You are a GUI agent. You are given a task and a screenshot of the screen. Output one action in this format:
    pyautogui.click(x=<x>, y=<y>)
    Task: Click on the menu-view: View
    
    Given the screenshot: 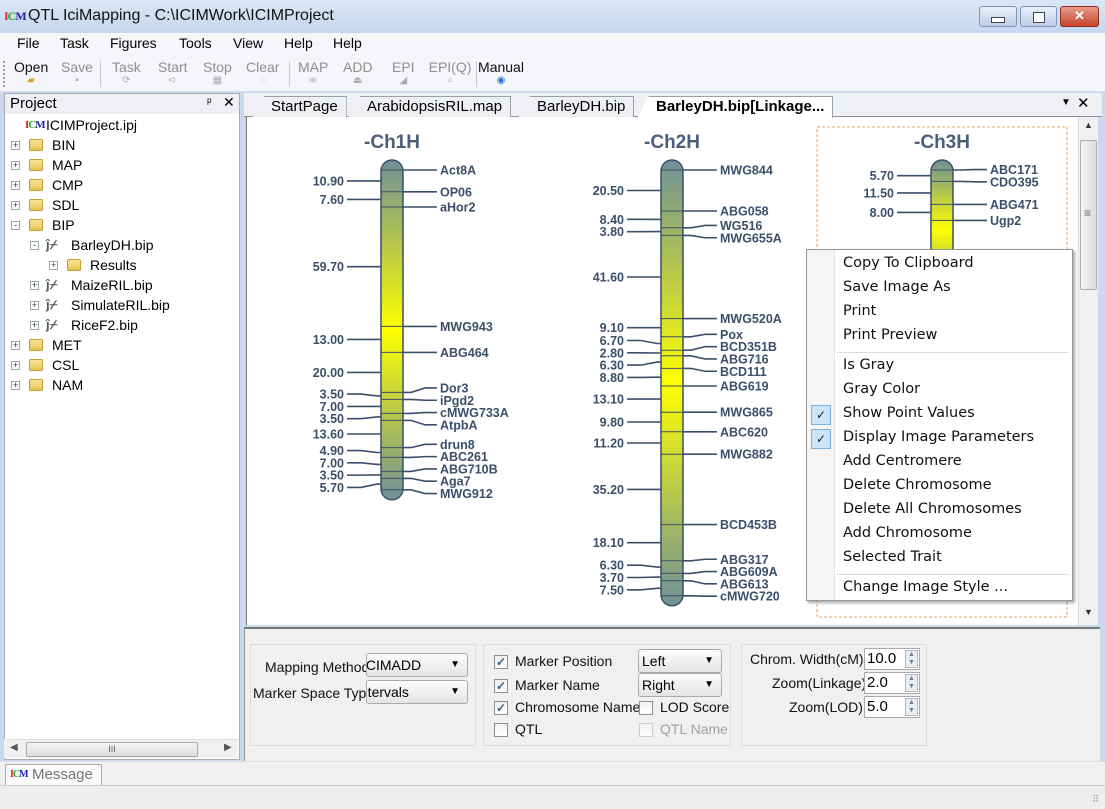 What is the action you would take?
    pyautogui.click(x=248, y=43)
    